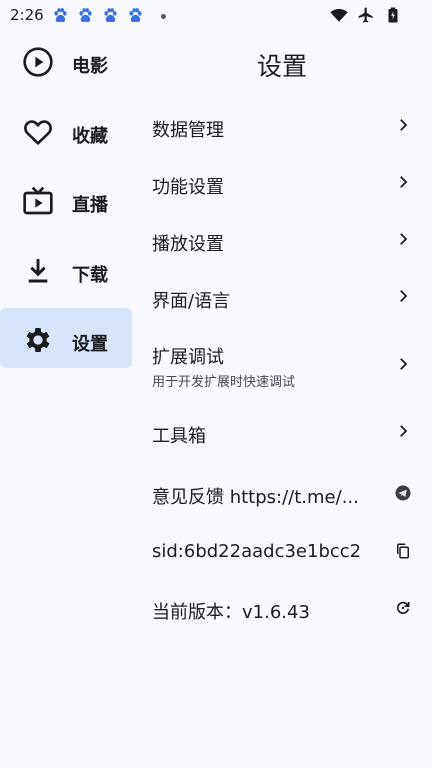 This screenshot has height=768, width=432. I want to click on settings-item-label: 功能设置, so click(188, 187).